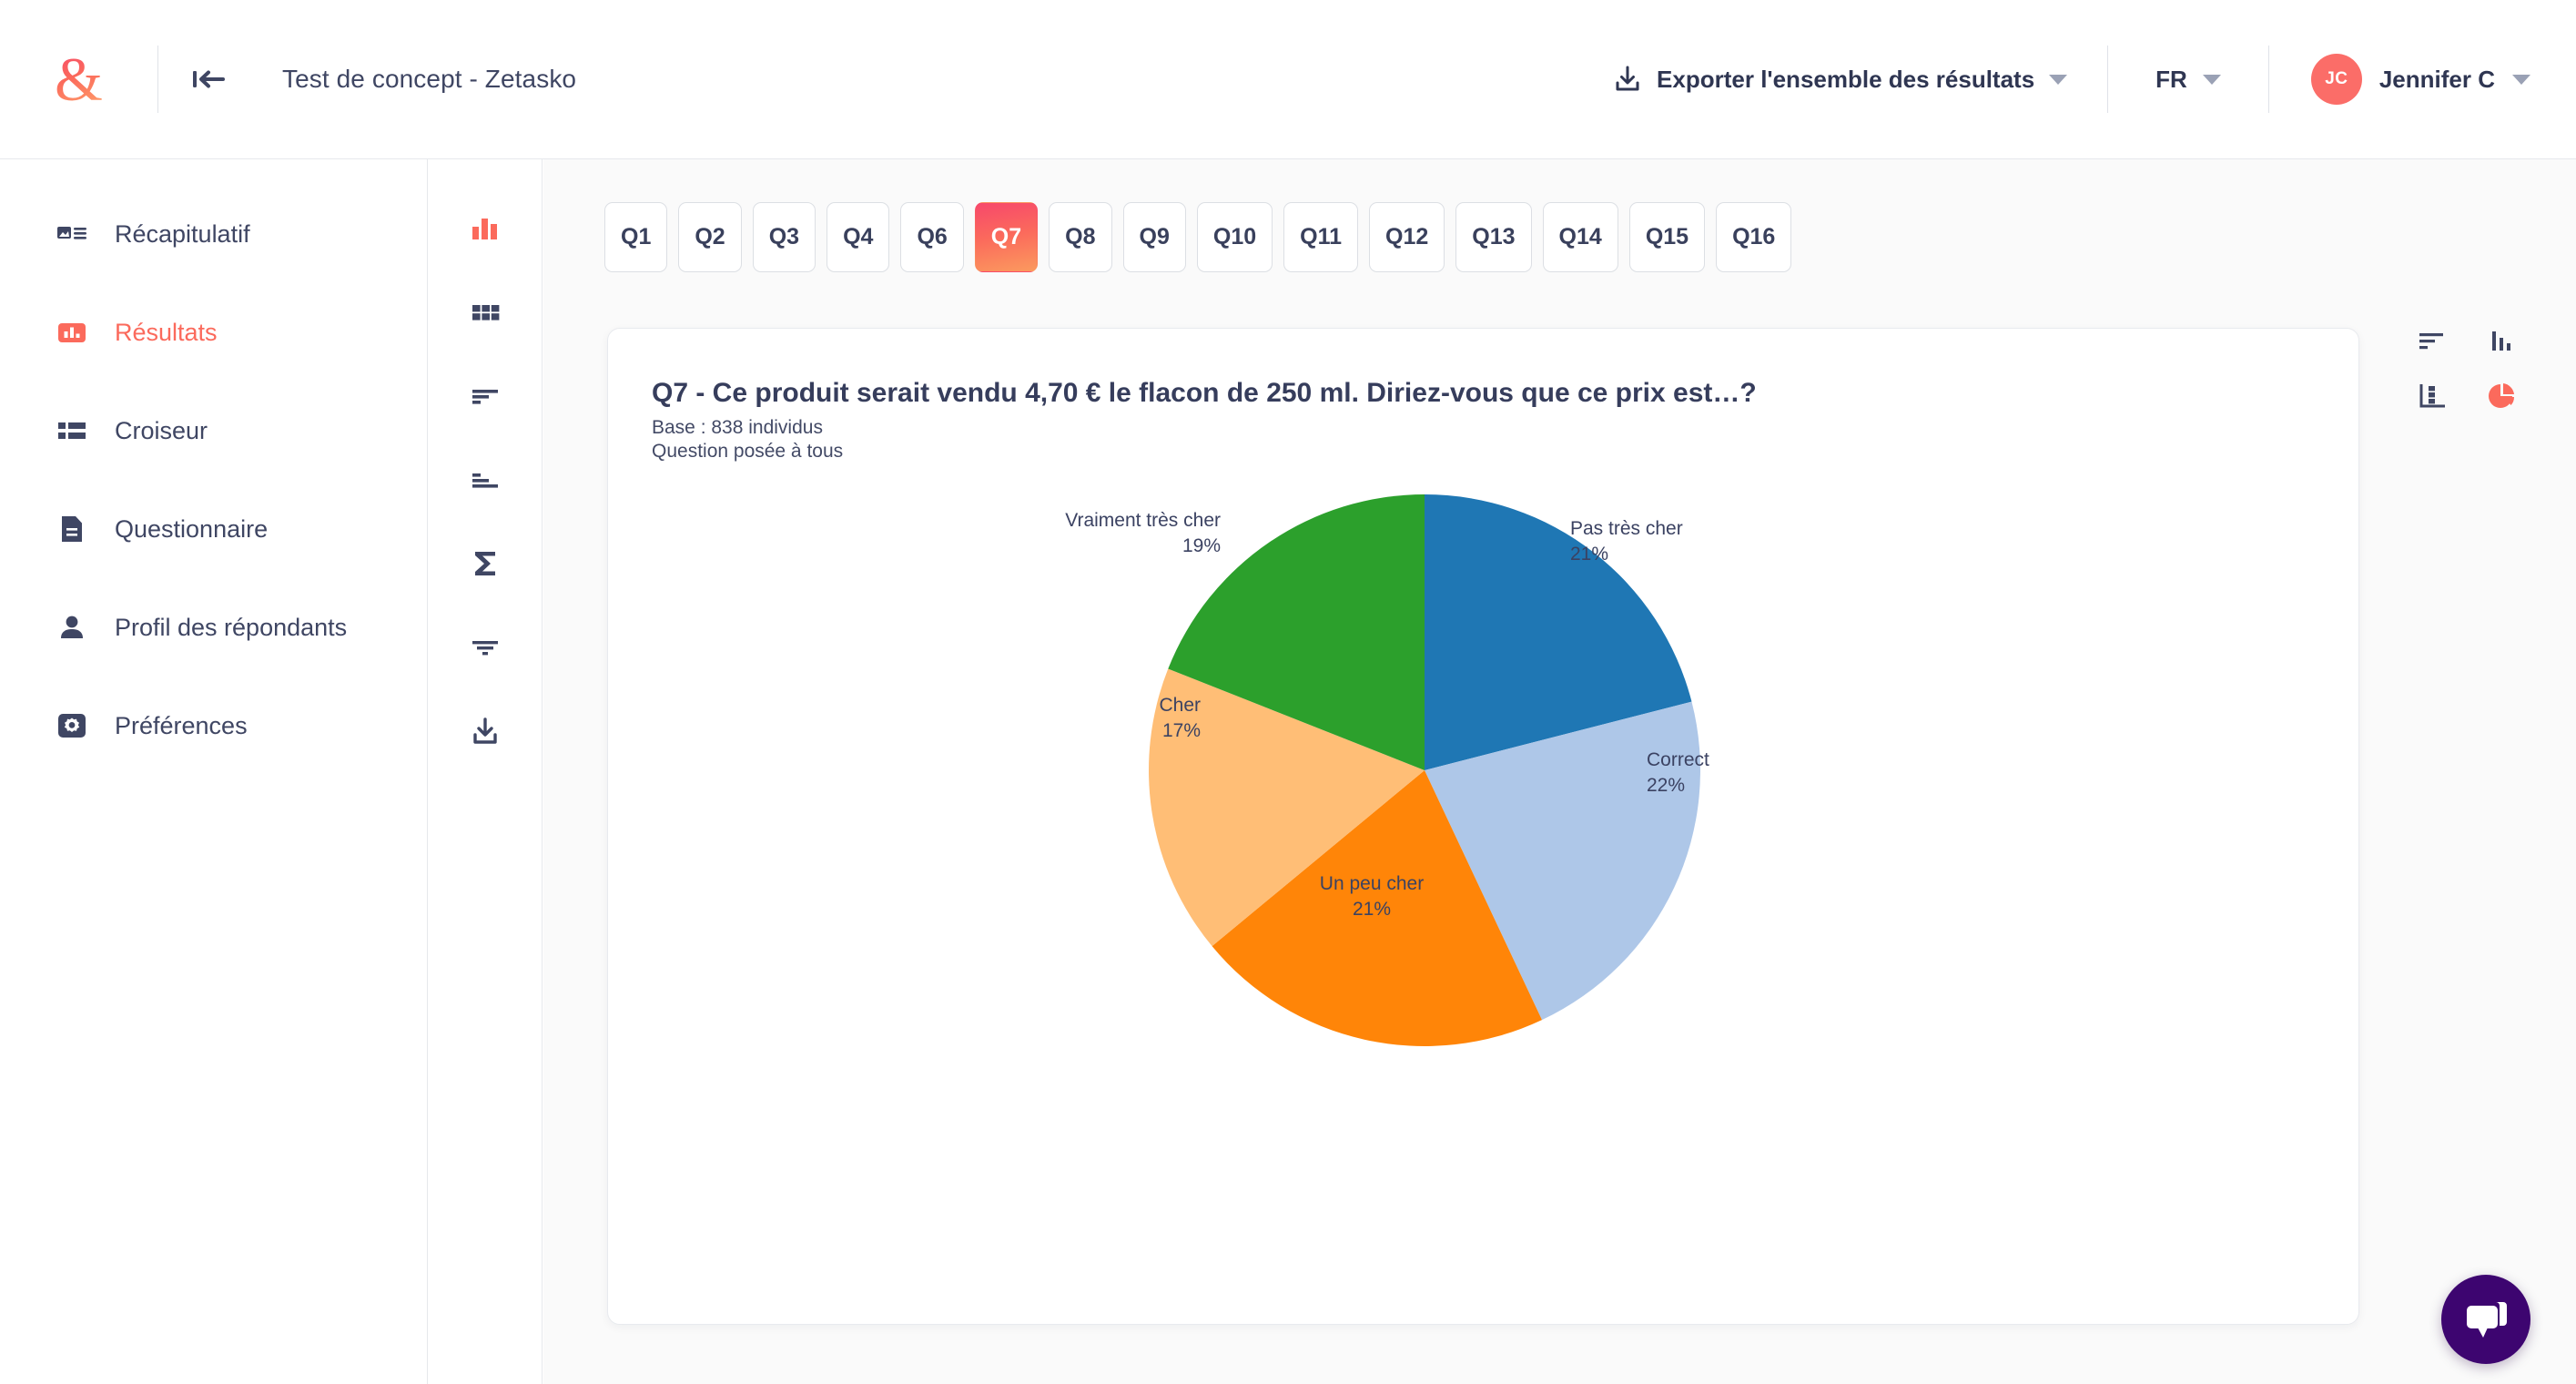 This screenshot has width=2576, height=1384. Describe the element at coordinates (231, 627) in the screenshot. I see `sidebar-item-label: Profil des répondants` at that location.